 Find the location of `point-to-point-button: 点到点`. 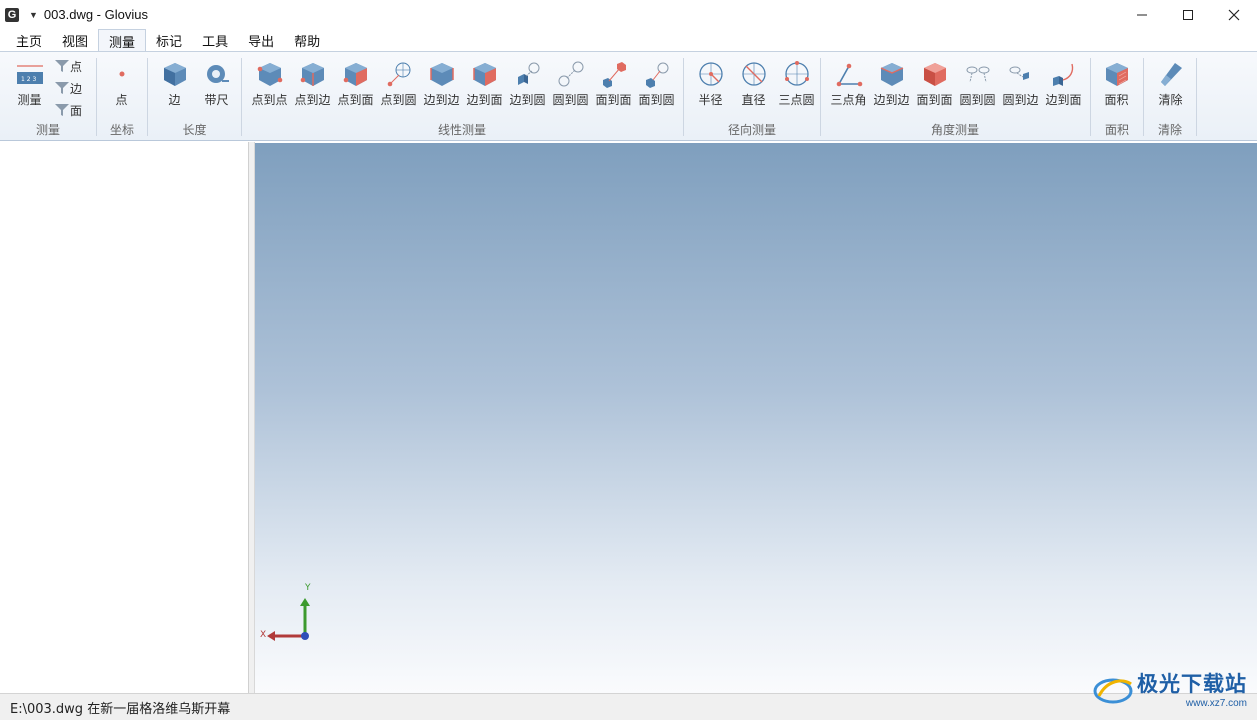

point-to-point-button: 点到点 is located at coordinates (269, 86).